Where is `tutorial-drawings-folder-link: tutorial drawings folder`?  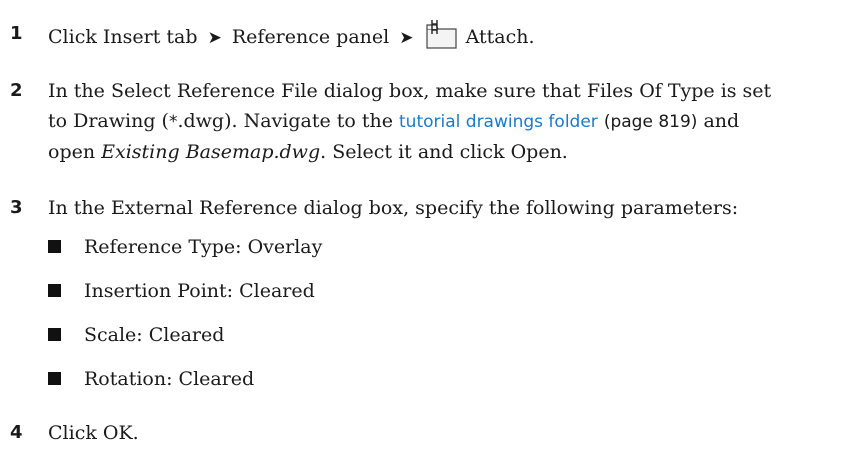
tutorial-drawings-folder-link: tutorial drawings folder is located at coordinates (498, 122).